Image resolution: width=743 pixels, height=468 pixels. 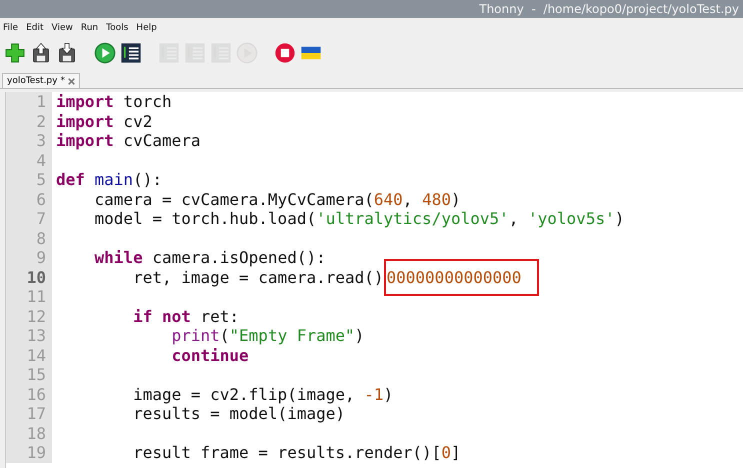 I want to click on code-line: import torch, so click(x=114, y=102).